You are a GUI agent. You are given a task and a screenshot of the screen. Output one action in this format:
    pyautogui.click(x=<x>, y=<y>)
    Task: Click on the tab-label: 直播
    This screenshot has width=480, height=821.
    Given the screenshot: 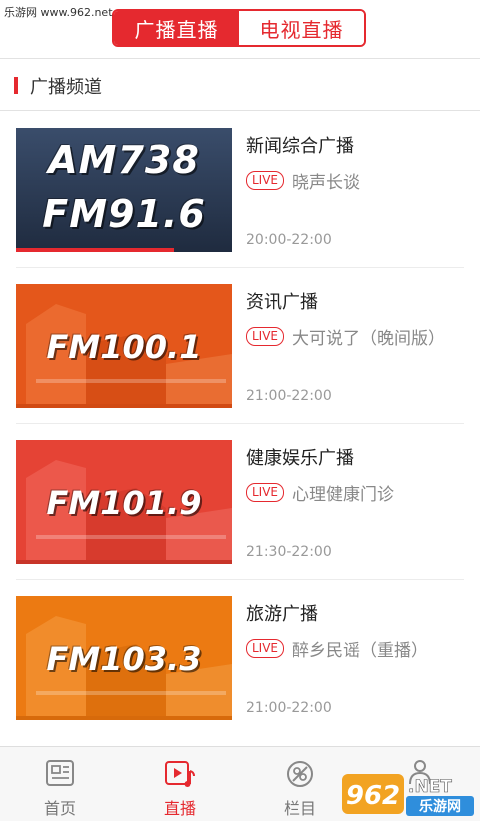 What is the action you would take?
    pyautogui.click(x=179, y=808)
    